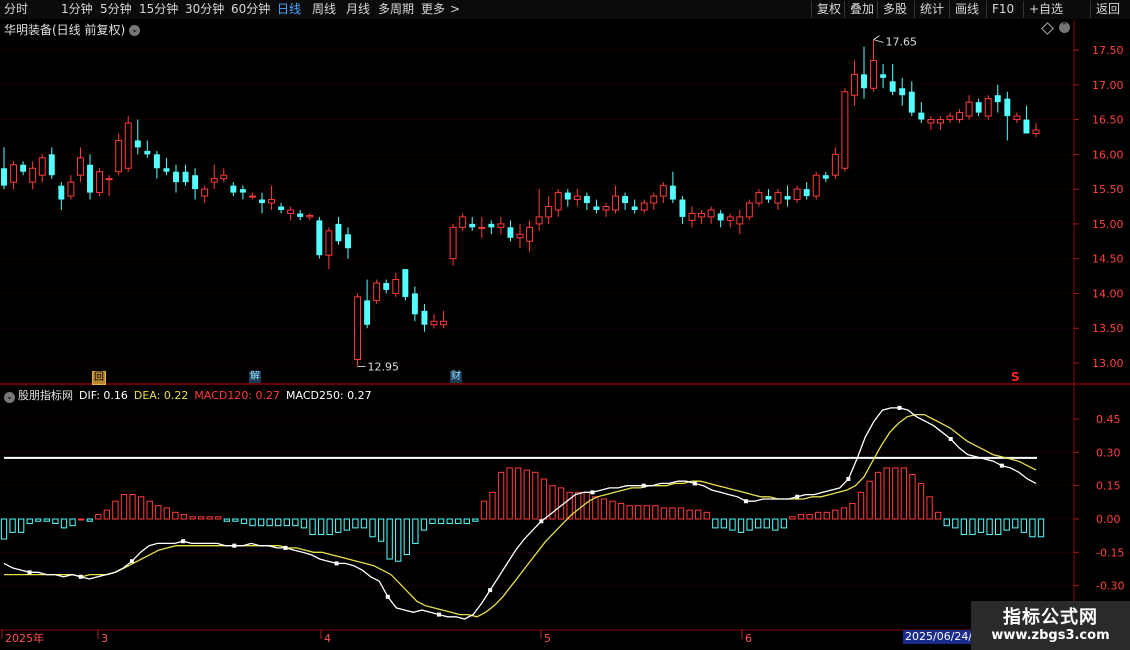 The height and width of the screenshot is (650, 1130). I want to click on toolbar-button: 返回, so click(1105, 9).